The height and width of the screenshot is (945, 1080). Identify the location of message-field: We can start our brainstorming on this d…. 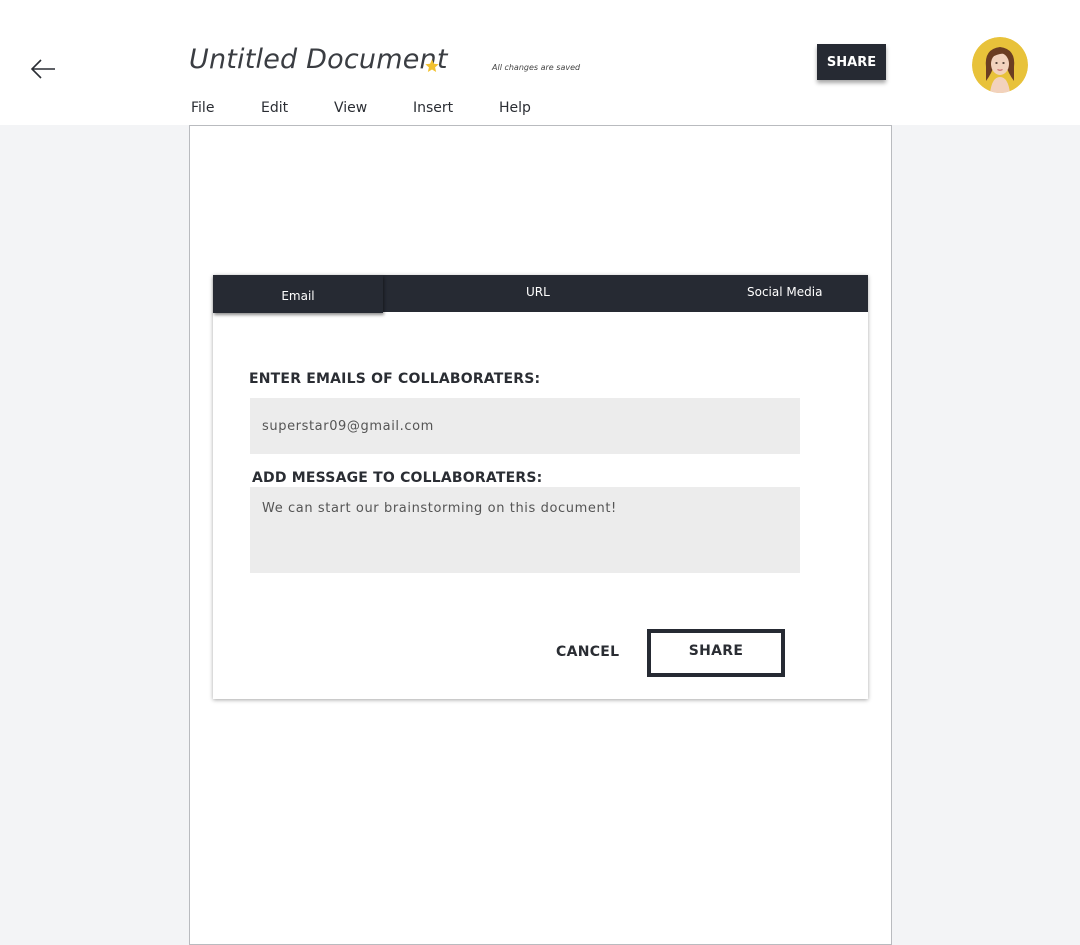
(525, 530).